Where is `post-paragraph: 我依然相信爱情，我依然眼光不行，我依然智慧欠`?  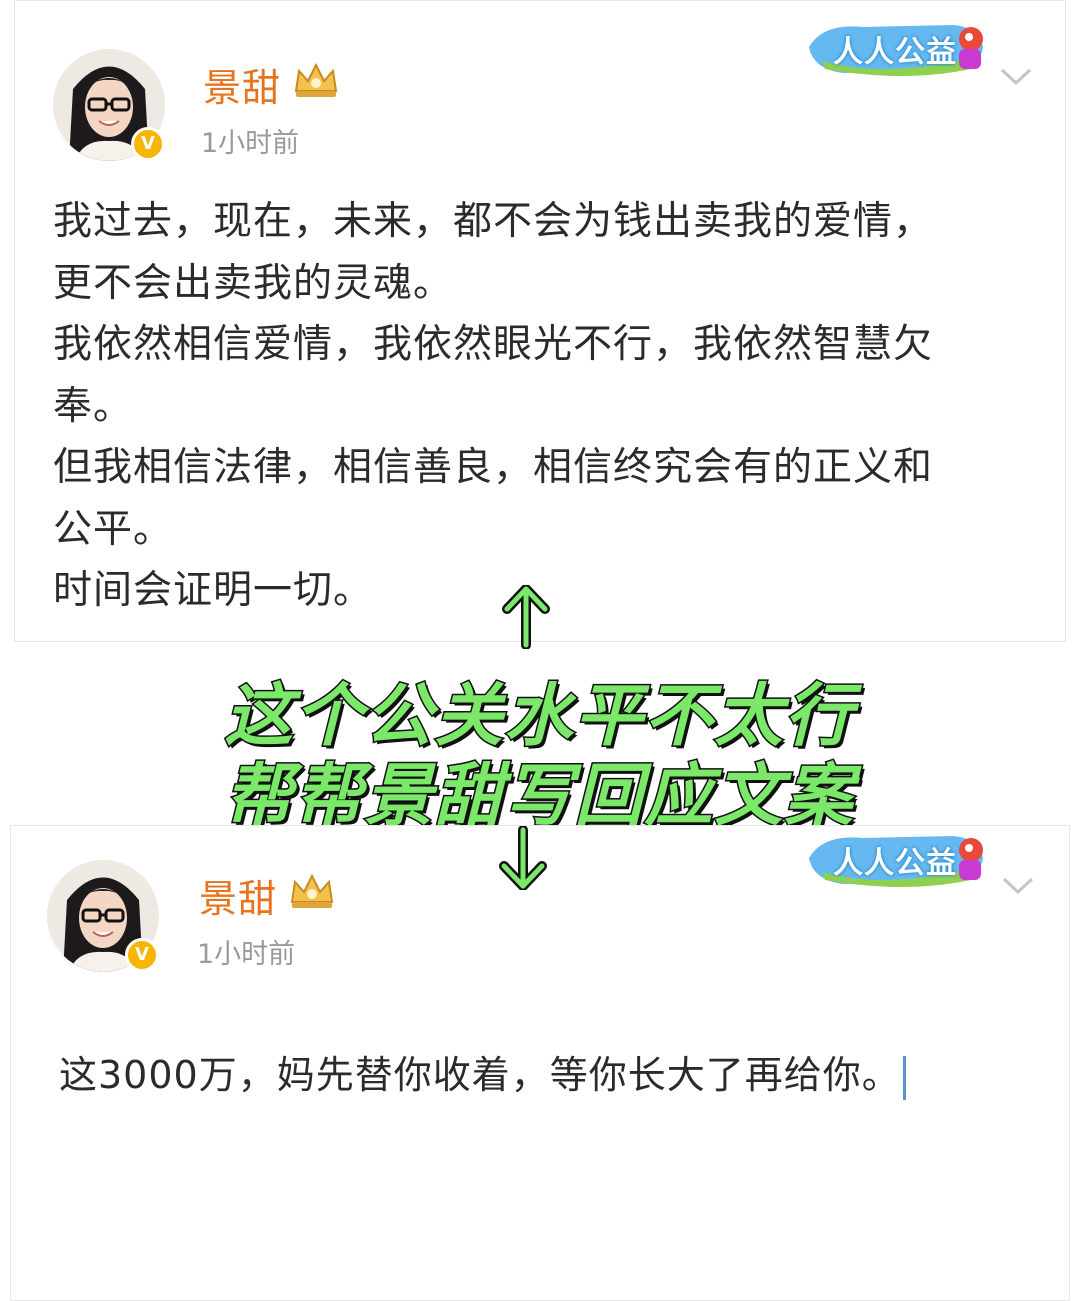 post-paragraph: 我依然相信爱情，我依然眼光不行，我依然智慧欠 is located at coordinates (493, 344).